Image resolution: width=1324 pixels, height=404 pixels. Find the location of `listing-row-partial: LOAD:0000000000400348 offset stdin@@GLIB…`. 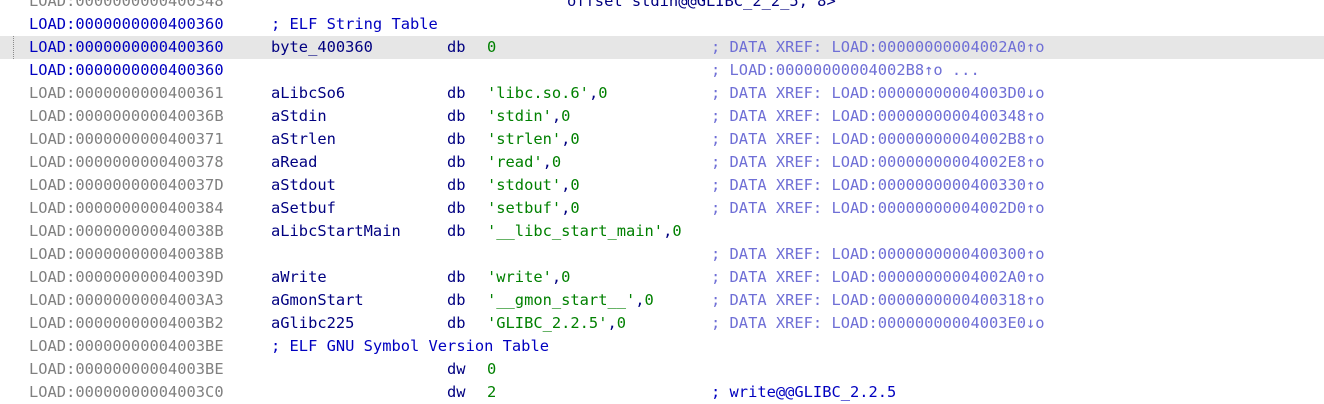

listing-row-partial: LOAD:0000000000400348 offset stdin@@GLIB… is located at coordinates (662, 6).